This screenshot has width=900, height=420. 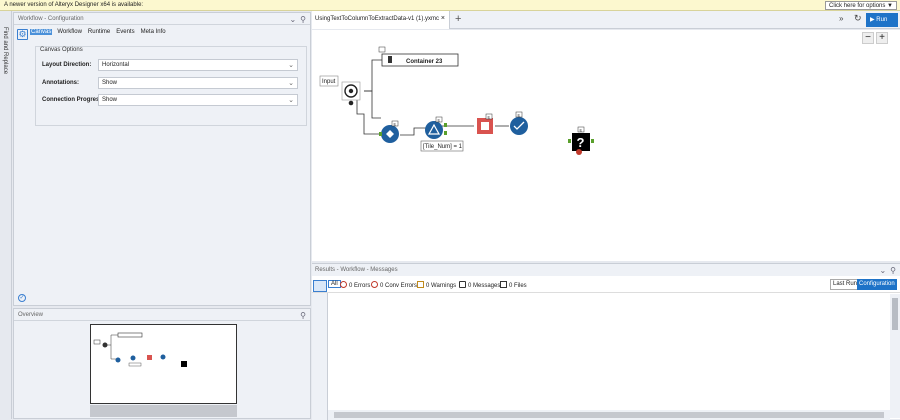 What do you see at coordinates (60, 83) in the screenshot?
I see `annotations-label: Annotations:` at bounding box center [60, 83].